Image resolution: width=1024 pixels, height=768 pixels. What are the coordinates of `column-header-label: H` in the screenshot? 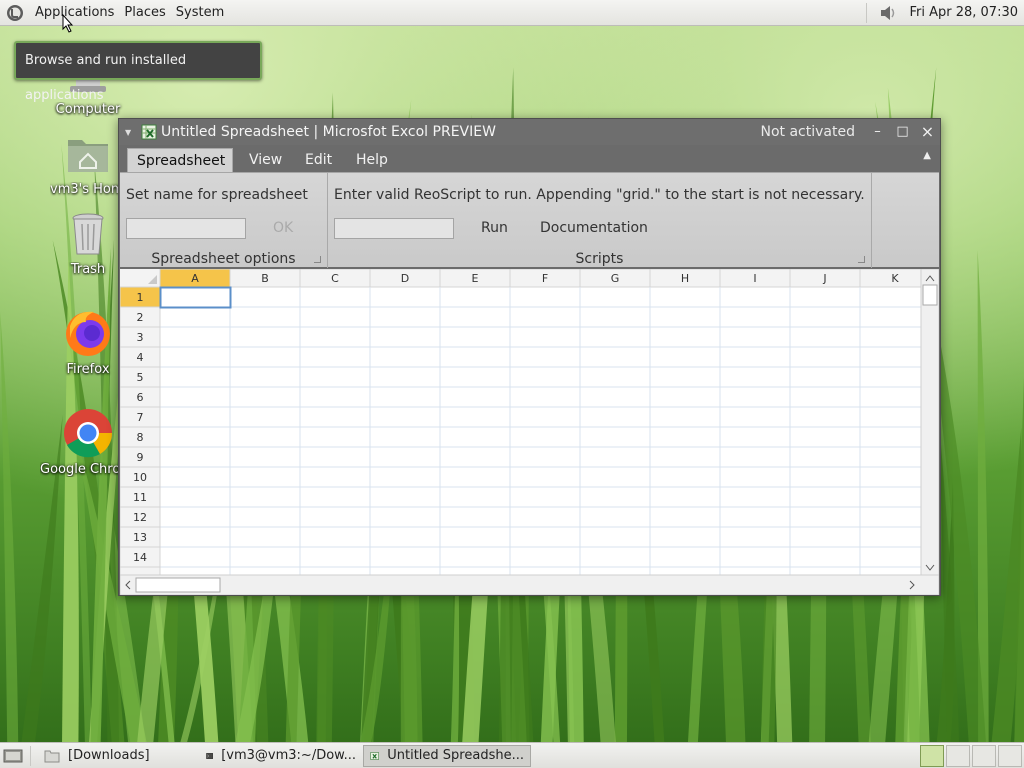 It's located at (685, 278).